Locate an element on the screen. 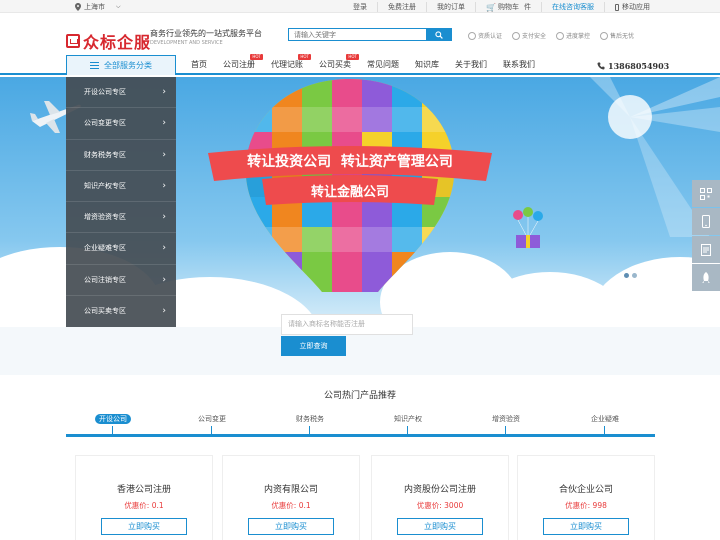  sidebar-item-label: 公司注销专区 is located at coordinates (105, 279).